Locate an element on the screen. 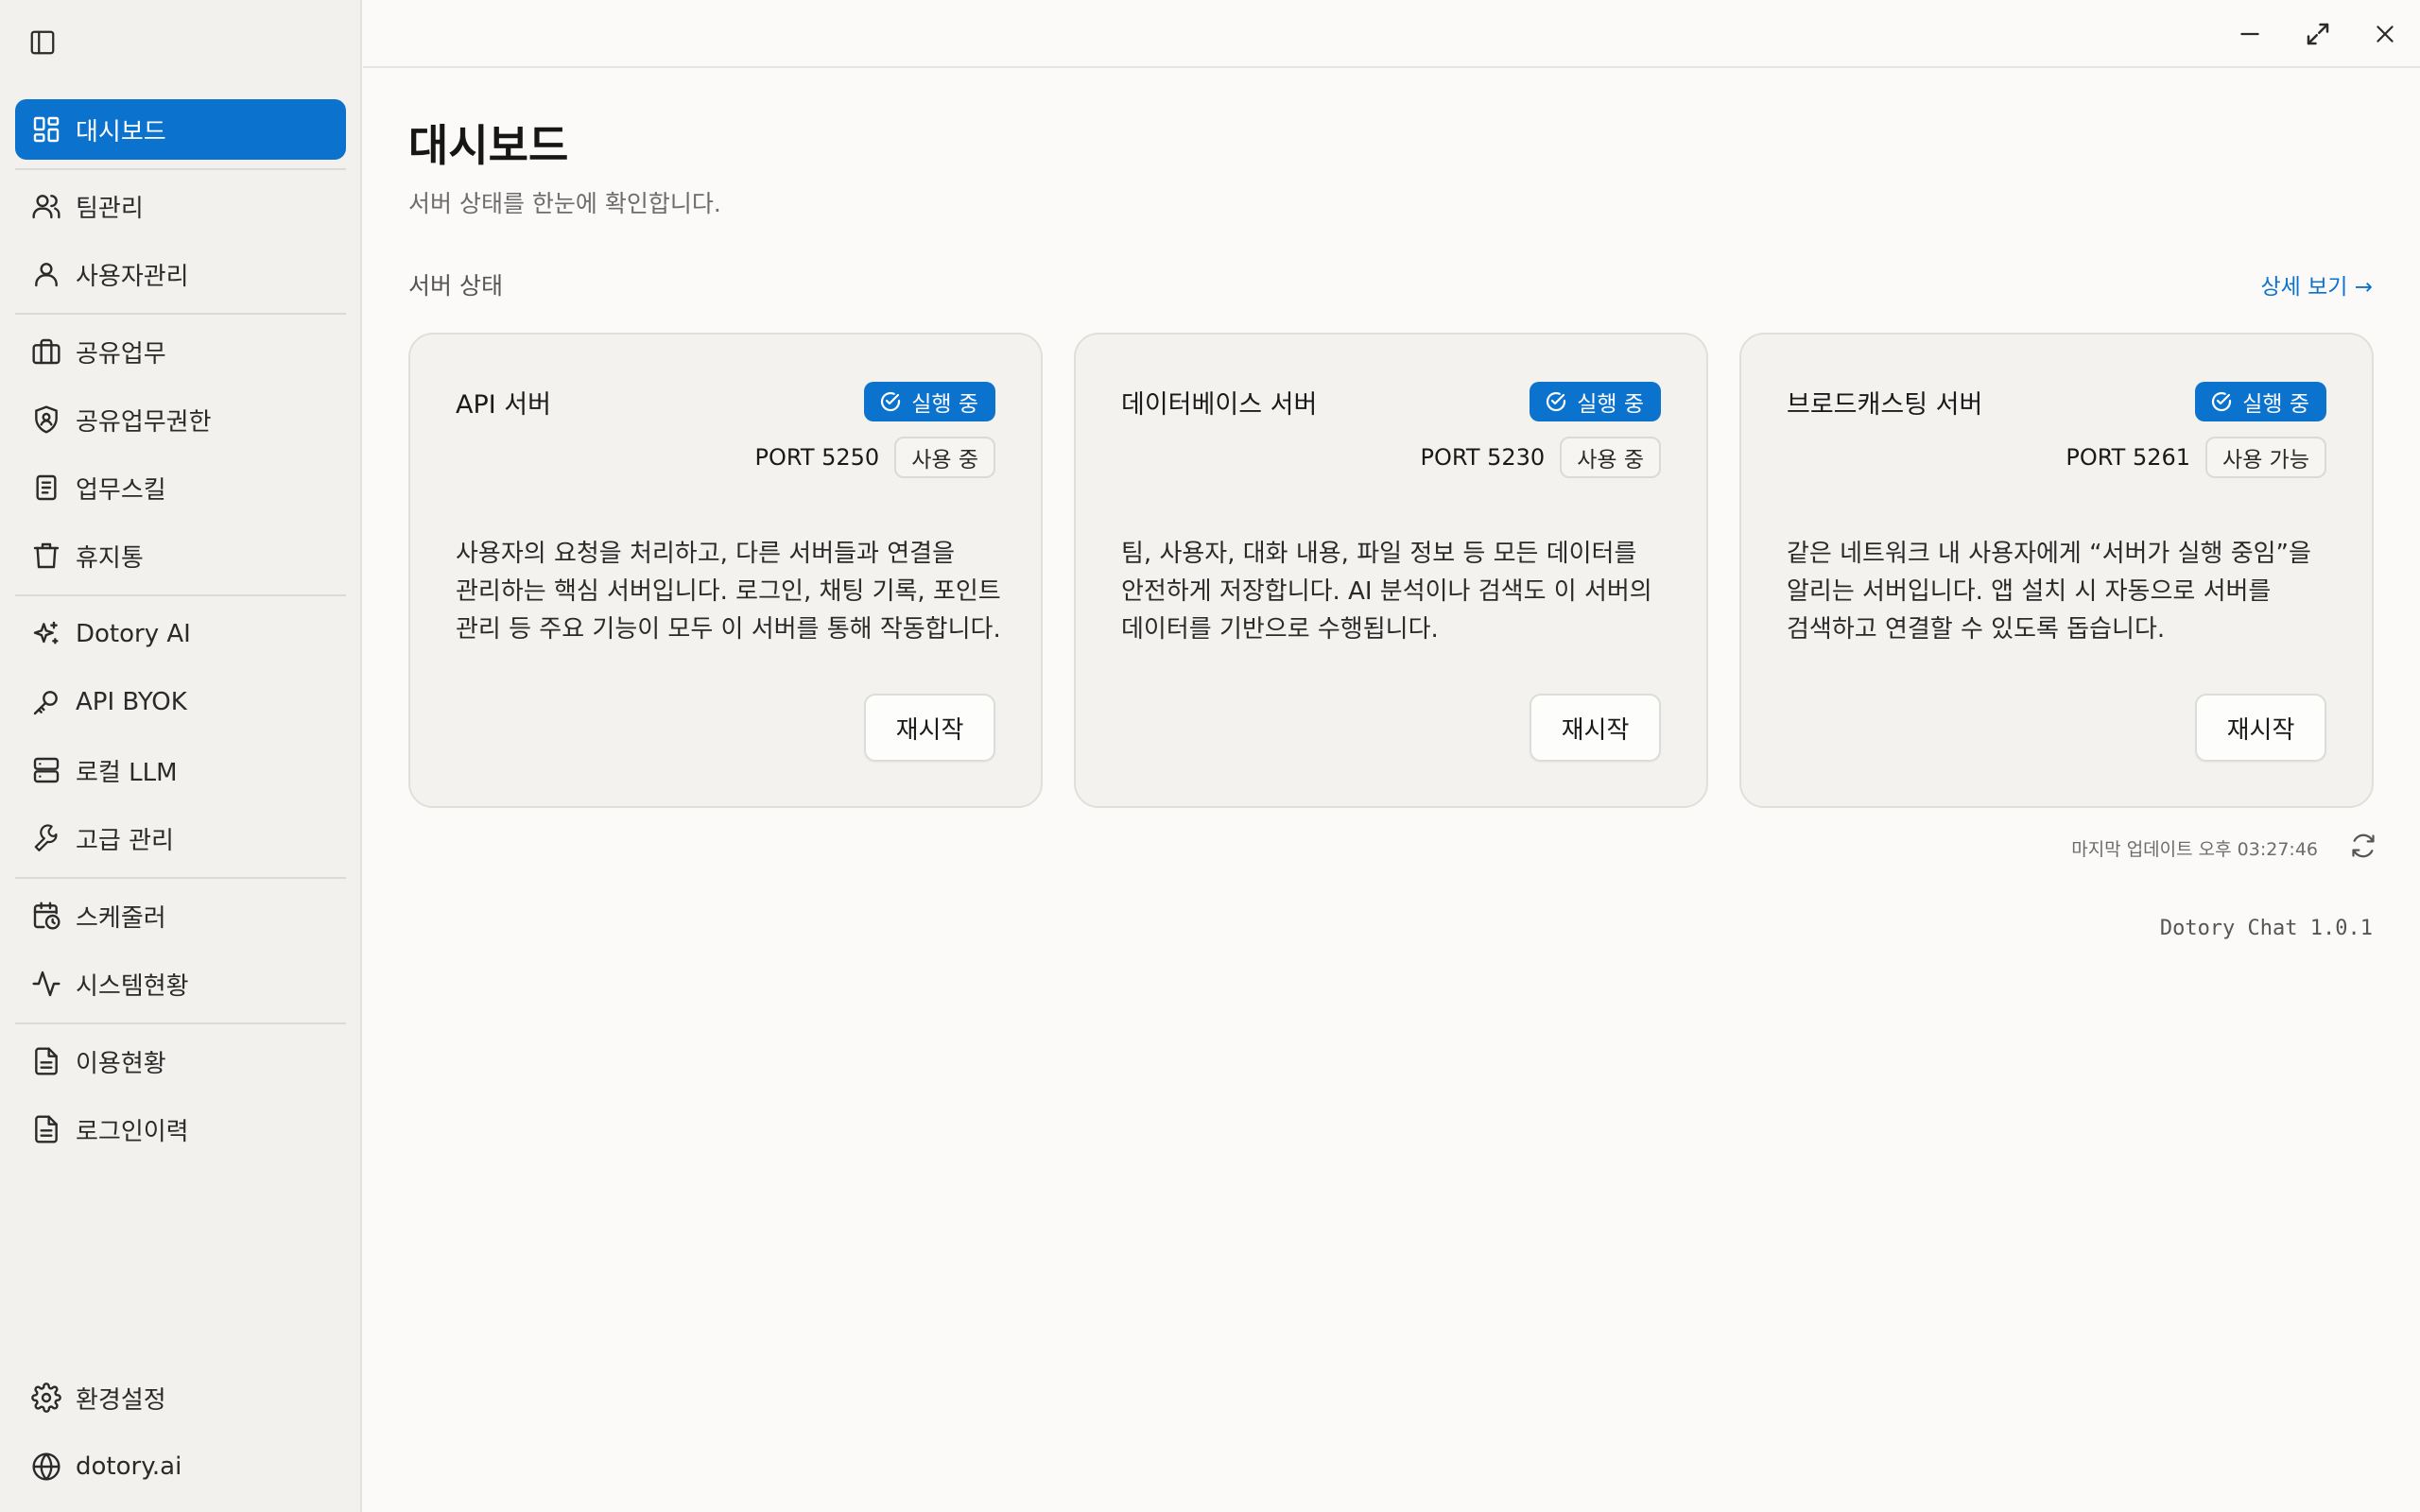  sidebar-item-label: dotory.ai is located at coordinates (129, 1466).